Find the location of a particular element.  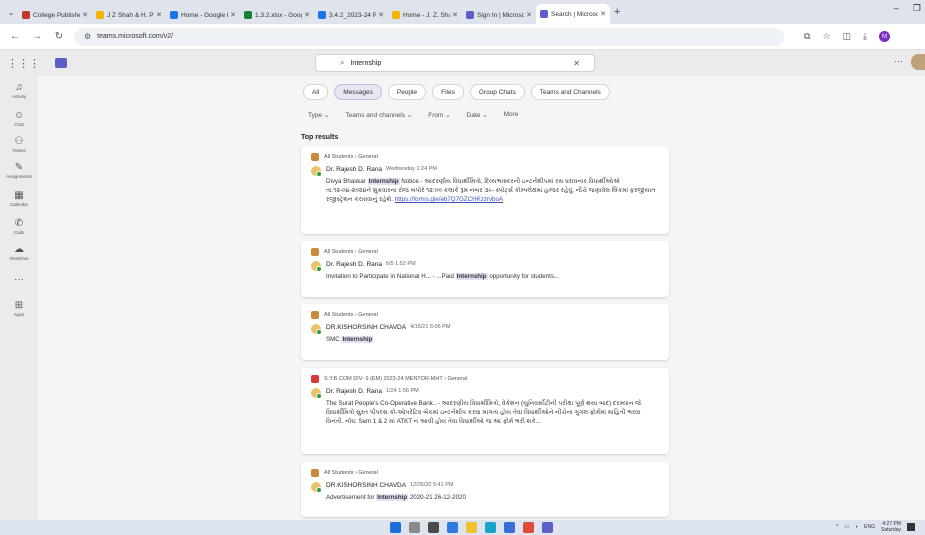

rail-item: ▦ Calendar is located at coordinates (19, 198).